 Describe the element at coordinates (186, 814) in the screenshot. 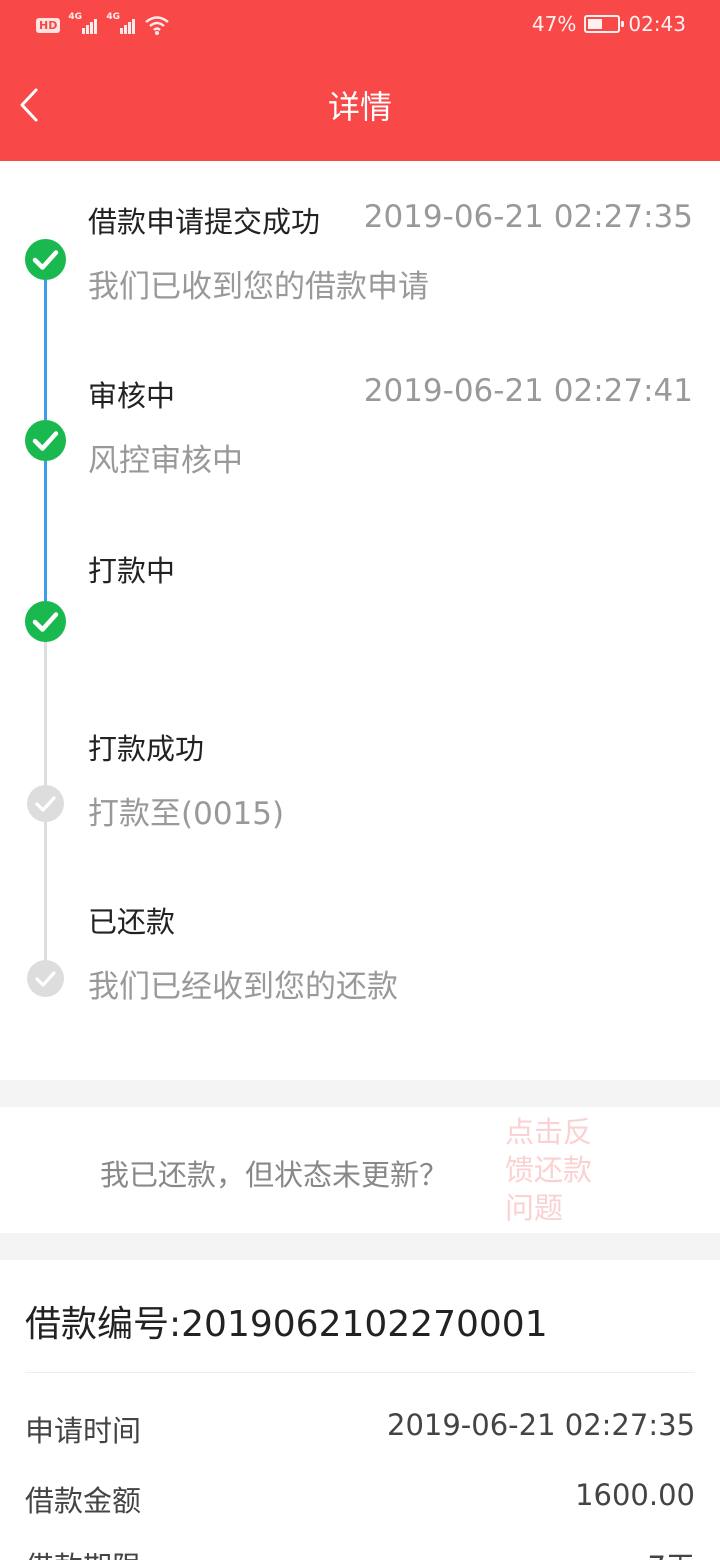

I see `step-desc: 打款至(0015)` at that location.